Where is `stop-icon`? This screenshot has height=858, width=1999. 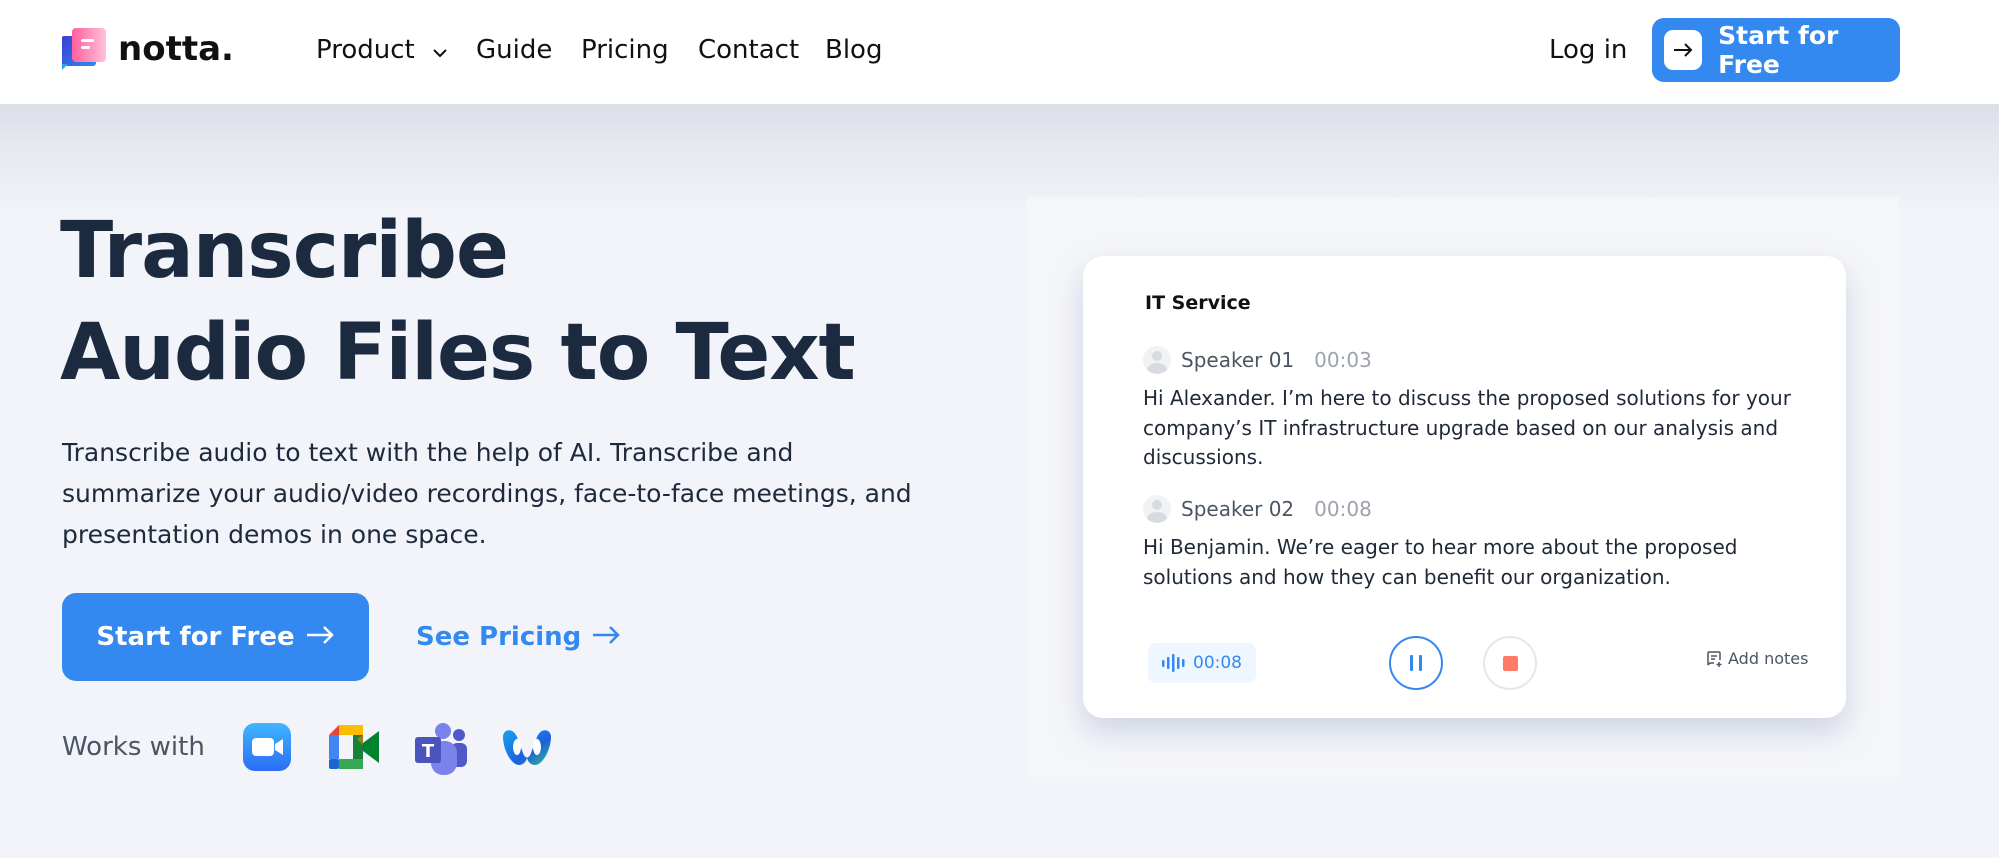
stop-icon is located at coordinates (1510, 663).